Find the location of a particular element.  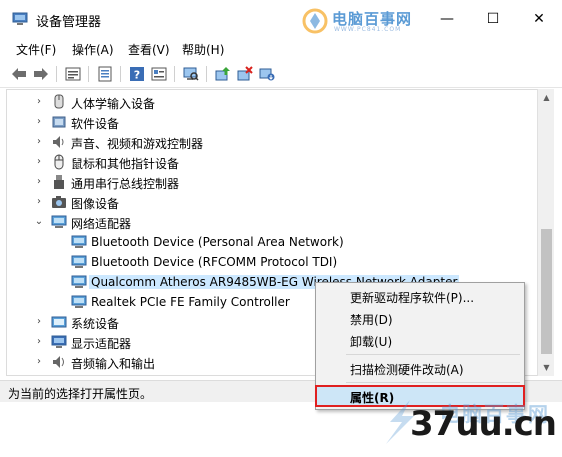

tree-row-bluetooth-pan: Bluetooth Device (Personal Area Network) is located at coordinates (272, 242).